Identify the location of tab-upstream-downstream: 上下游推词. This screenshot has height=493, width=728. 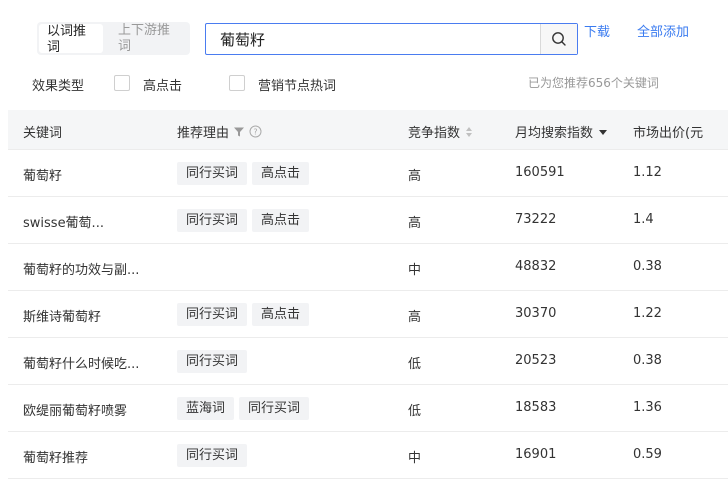
(145, 38).